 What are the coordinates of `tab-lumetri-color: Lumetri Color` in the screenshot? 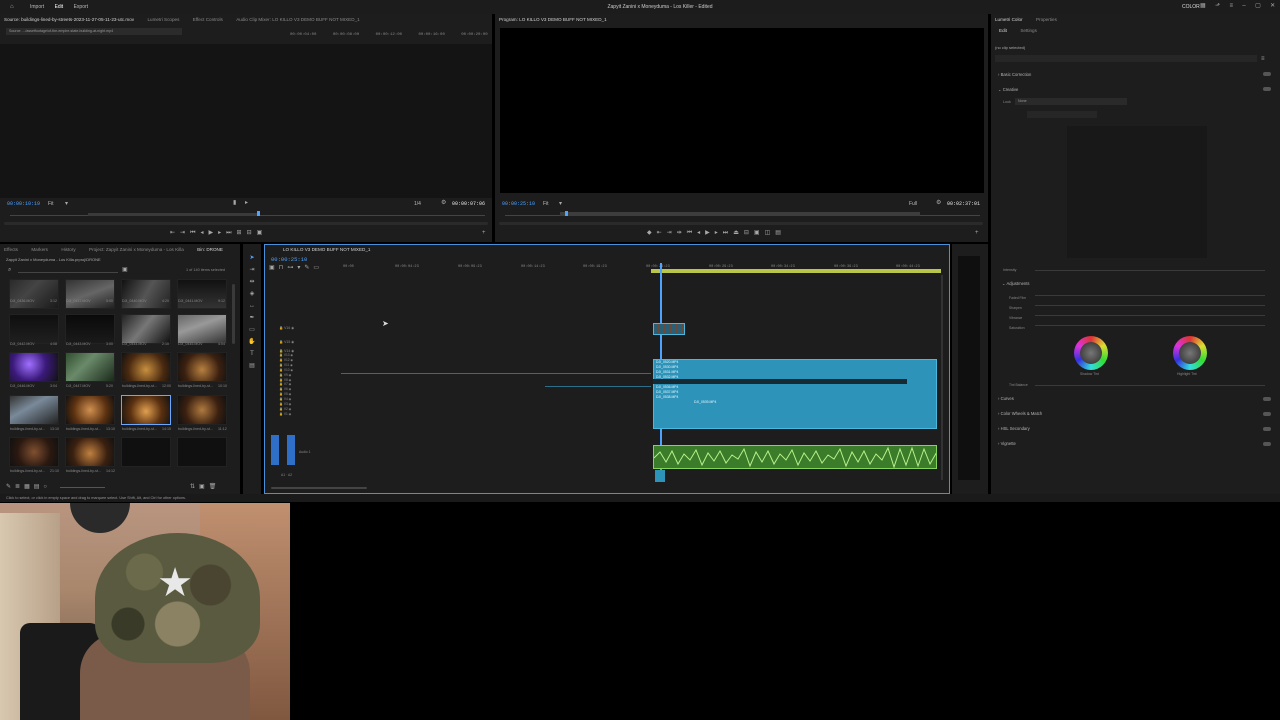 It's located at (1009, 19).